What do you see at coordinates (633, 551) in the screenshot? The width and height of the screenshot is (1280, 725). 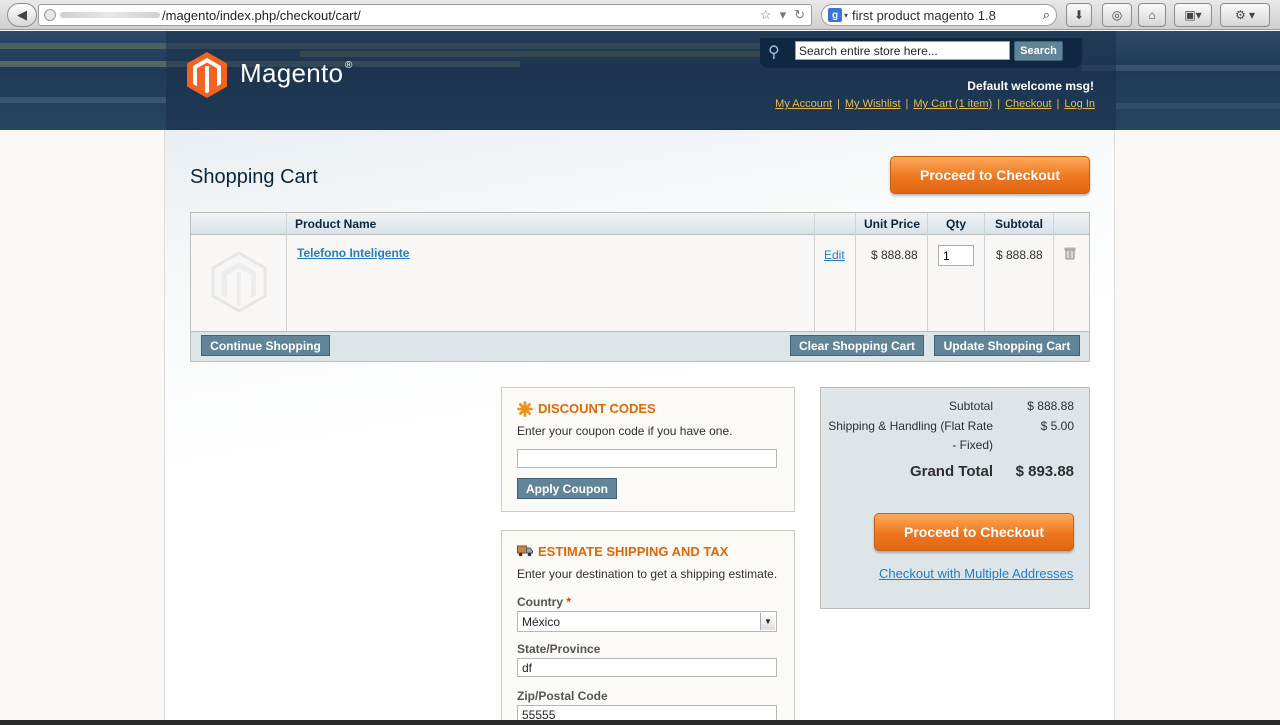 I see `estimate-shipping-title: ESTIMATE SHIPPING AND TAX` at bounding box center [633, 551].